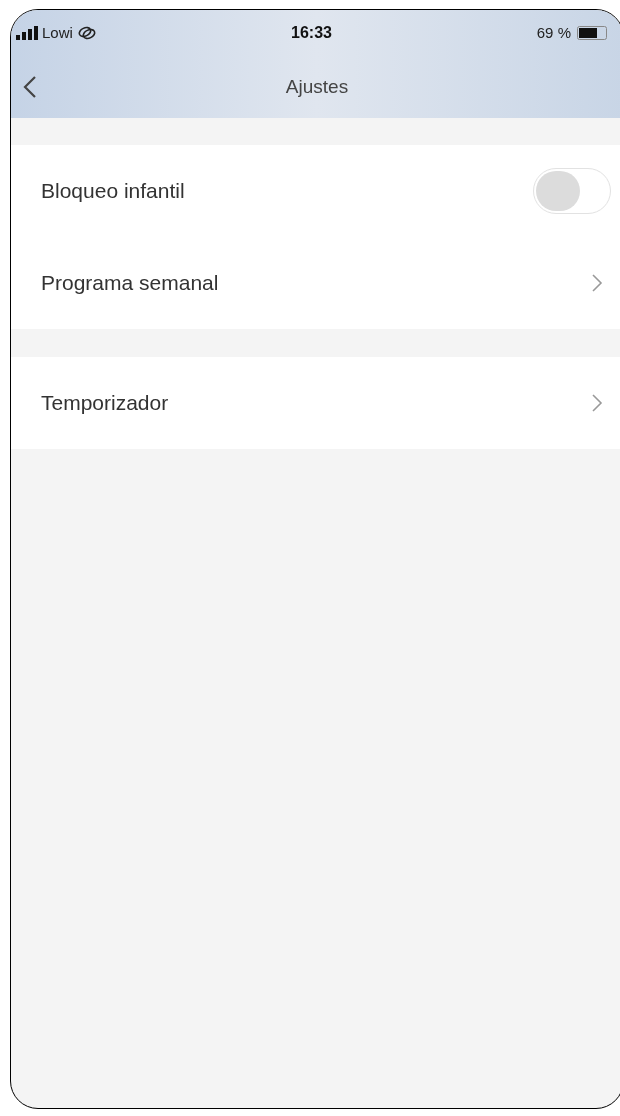 The width and height of the screenshot is (620, 1116). What do you see at coordinates (105, 403) in the screenshot?
I see `setting-label: Temporizador` at bounding box center [105, 403].